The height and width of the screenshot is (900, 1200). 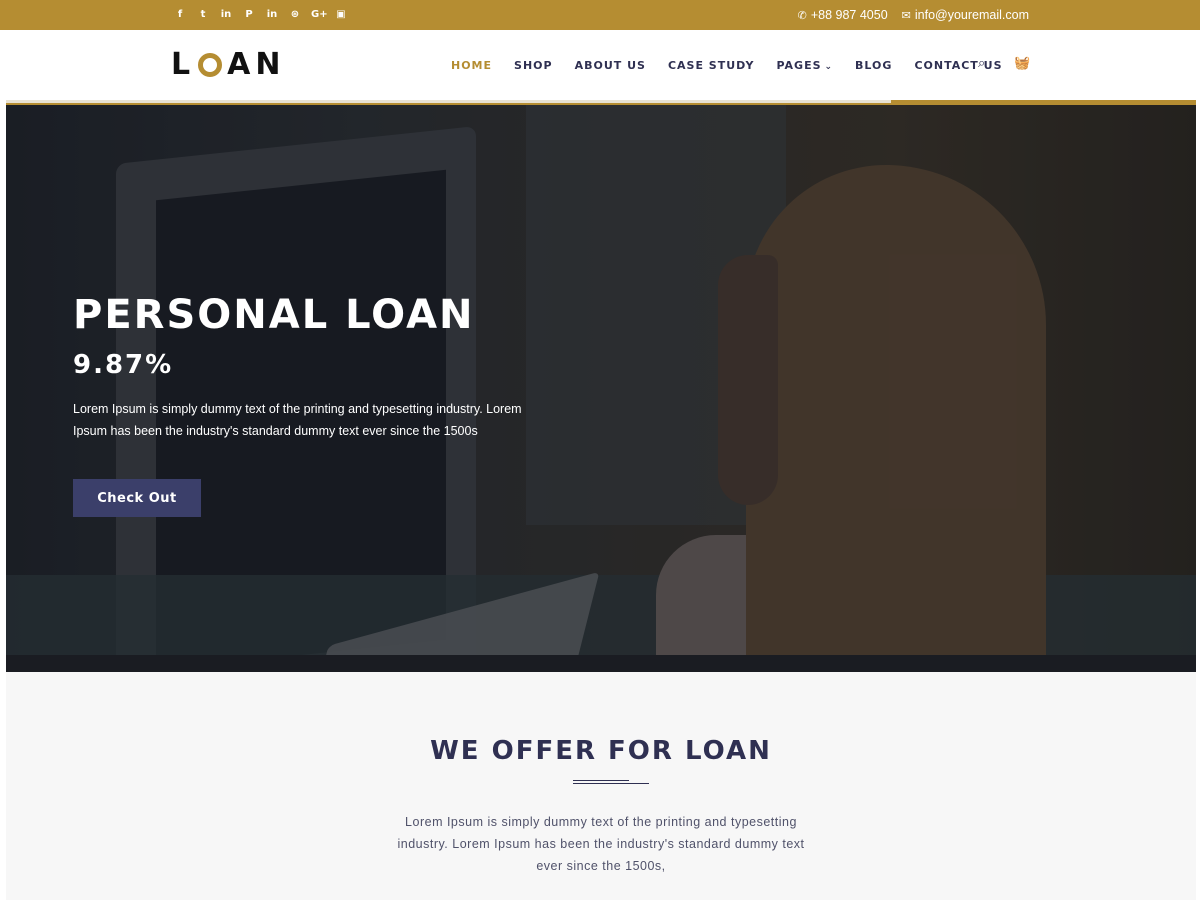 I want to click on search-icon: ⌕, so click(x=981, y=63).